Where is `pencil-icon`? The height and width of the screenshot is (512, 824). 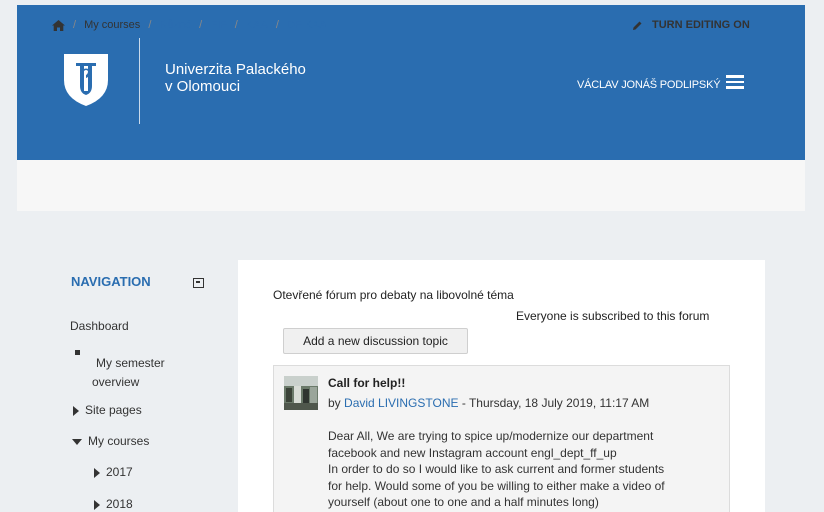 pencil-icon is located at coordinates (637, 25).